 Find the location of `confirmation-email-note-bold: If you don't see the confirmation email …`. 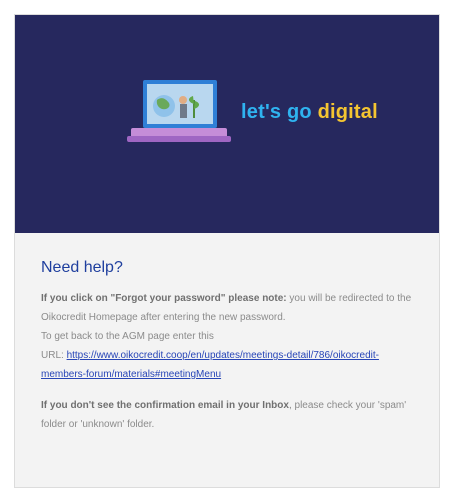

confirmation-email-note-bold: If you don't see the confirmation email … is located at coordinates (165, 405).